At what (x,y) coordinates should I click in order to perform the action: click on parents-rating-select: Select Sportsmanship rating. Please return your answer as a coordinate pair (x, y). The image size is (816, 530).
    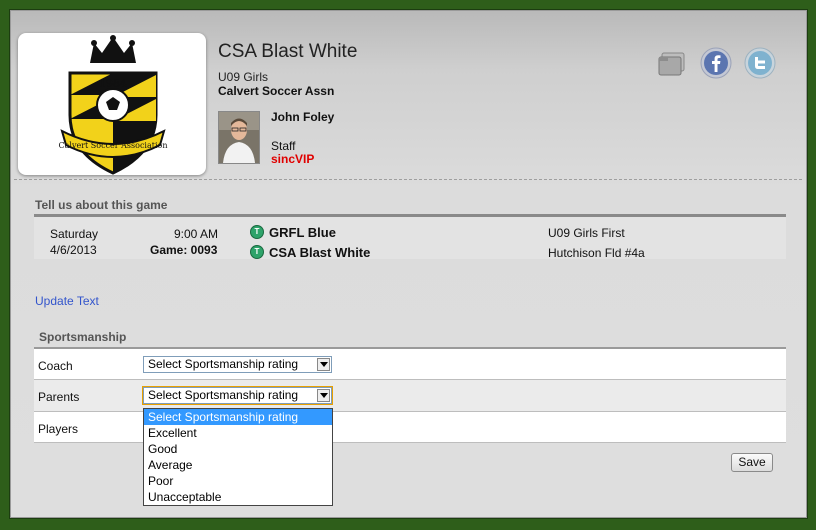
    Looking at the image, I should click on (237, 395).